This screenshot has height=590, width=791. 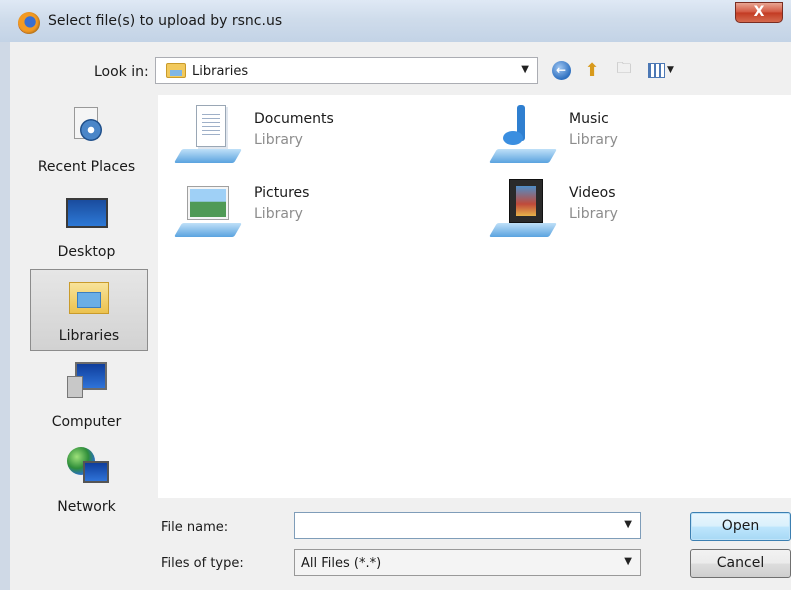 What do you see at coordinates (346, 70) in the screenshot?
I see `look-in-dropdown: Libraries ▼` at bounding box center [346, 70].